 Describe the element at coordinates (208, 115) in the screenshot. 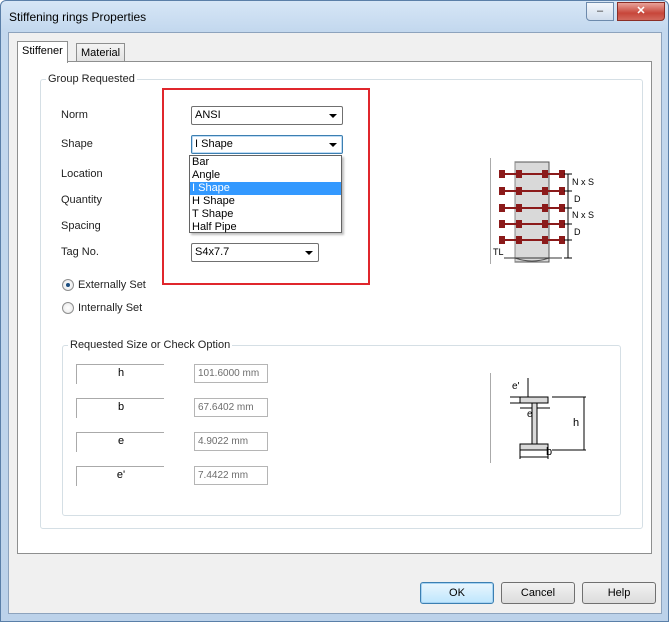

I see `norm-value: ANSI` at that location.